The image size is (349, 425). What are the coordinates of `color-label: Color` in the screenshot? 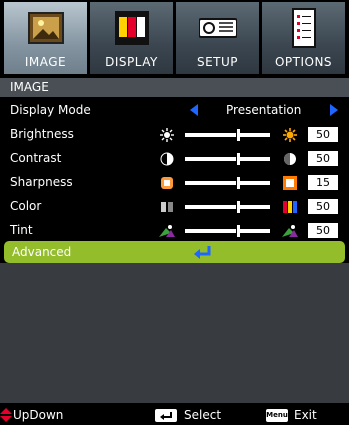 It's located at (26, 206).